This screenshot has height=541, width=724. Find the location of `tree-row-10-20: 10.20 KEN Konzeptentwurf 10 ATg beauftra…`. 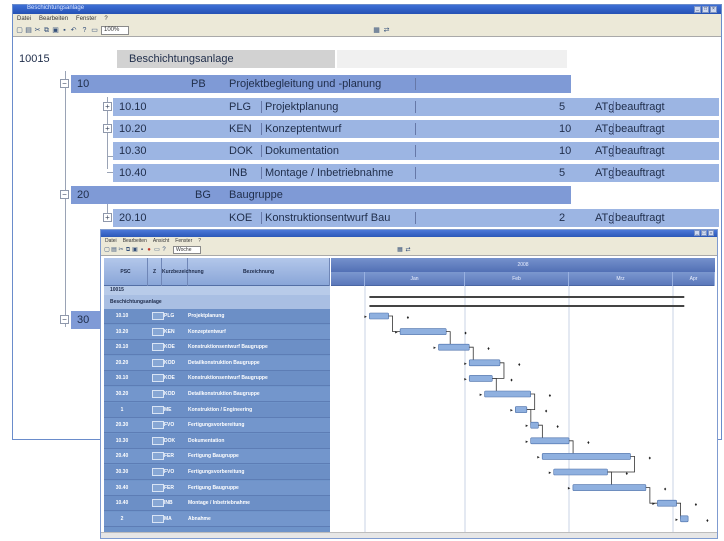

tree-row-10-20: 10.20 KEN Konzeptentwurf 10 ATg beauftra… is located at coordinates (416, 129).